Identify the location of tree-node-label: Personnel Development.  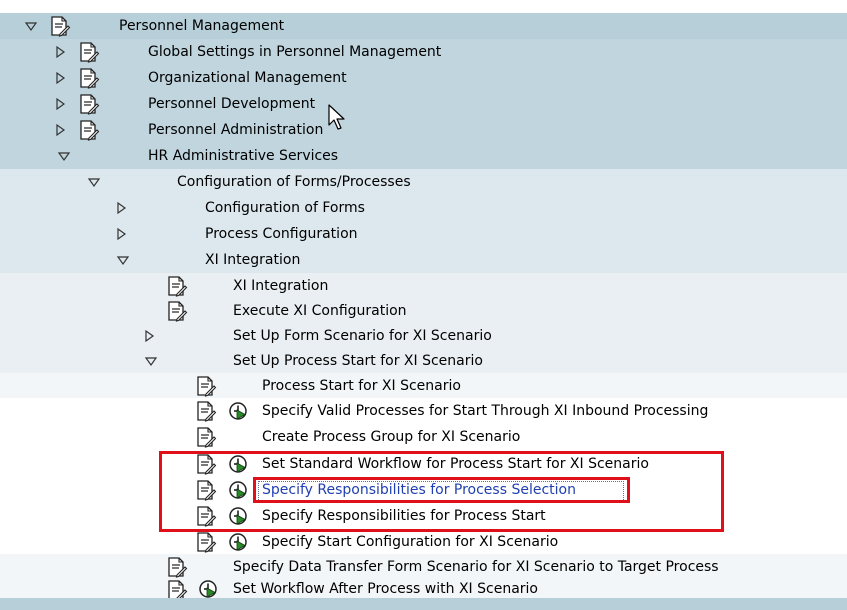
(232, 104).